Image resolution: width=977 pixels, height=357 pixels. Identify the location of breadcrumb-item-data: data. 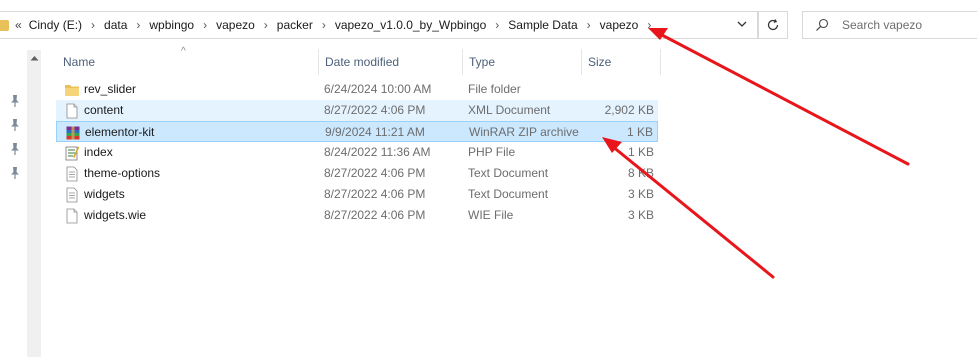
(115, 25).